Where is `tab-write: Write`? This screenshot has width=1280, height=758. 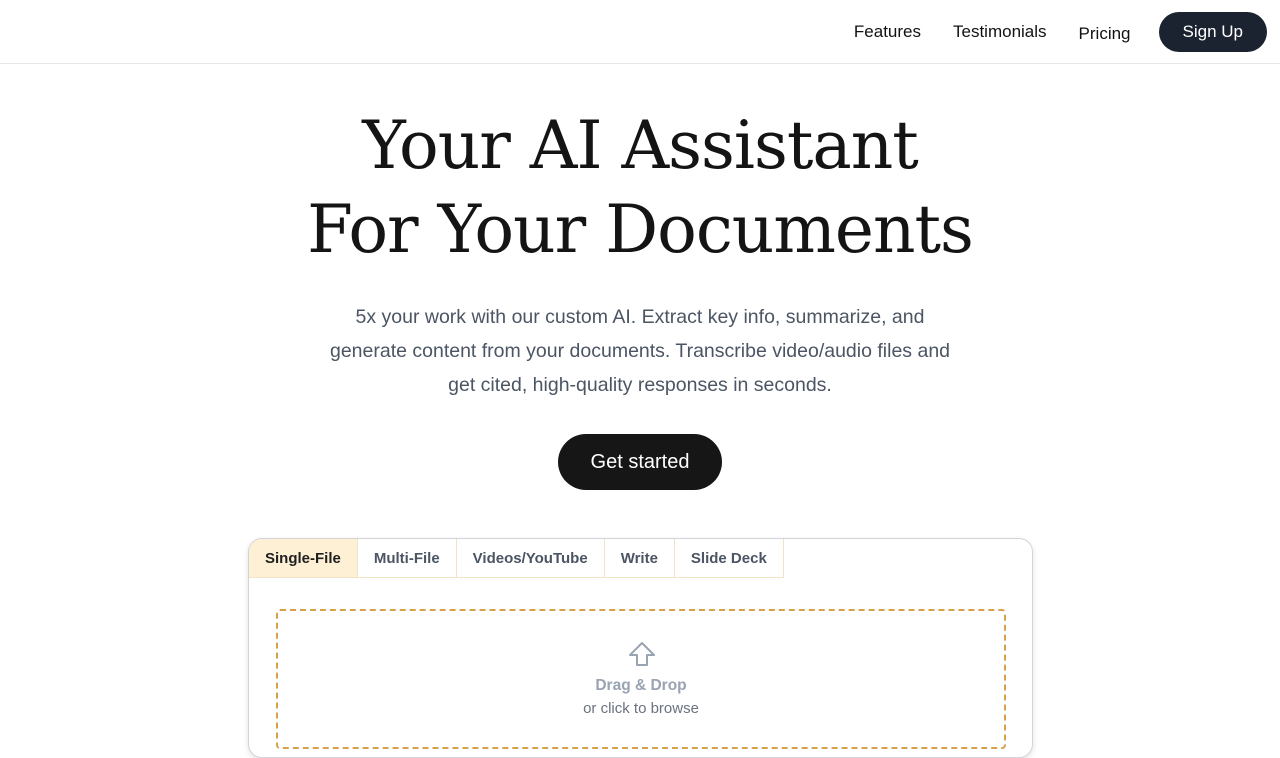 tab-write: Write is located at coordinates (639, 558).